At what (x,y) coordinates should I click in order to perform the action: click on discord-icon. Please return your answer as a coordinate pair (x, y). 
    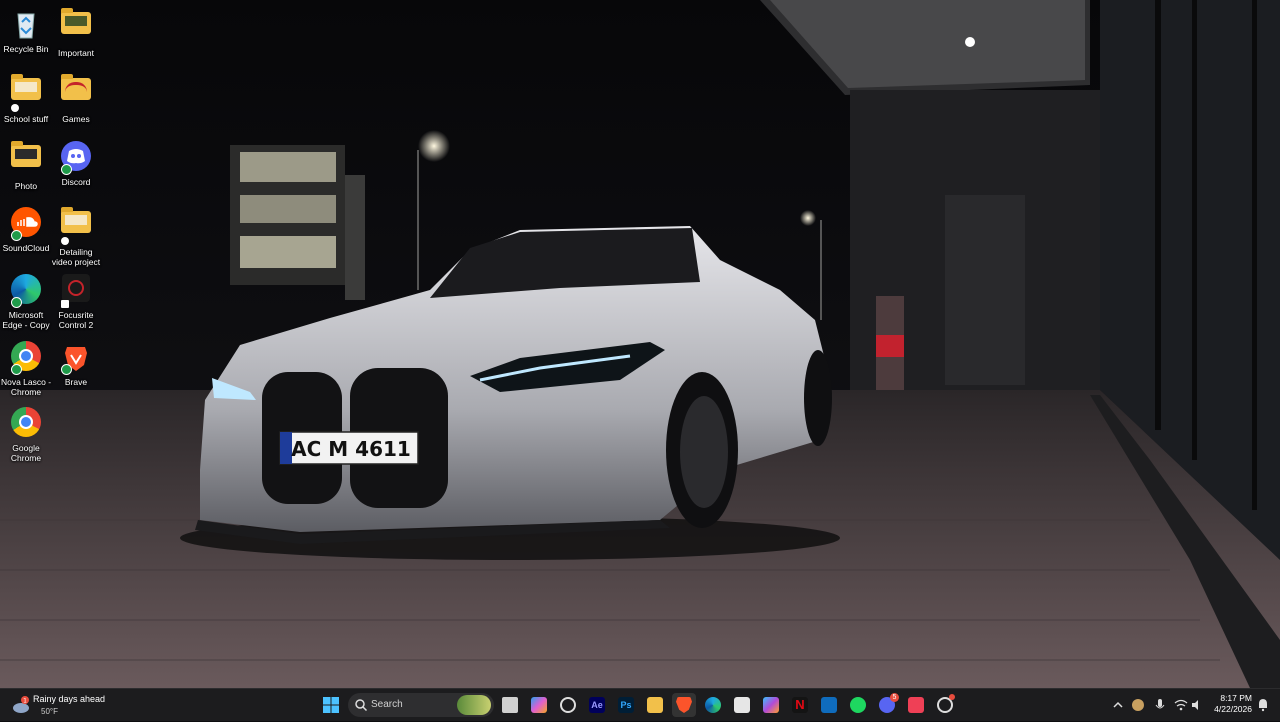
    Looking at the image, I should click on (76, 158).